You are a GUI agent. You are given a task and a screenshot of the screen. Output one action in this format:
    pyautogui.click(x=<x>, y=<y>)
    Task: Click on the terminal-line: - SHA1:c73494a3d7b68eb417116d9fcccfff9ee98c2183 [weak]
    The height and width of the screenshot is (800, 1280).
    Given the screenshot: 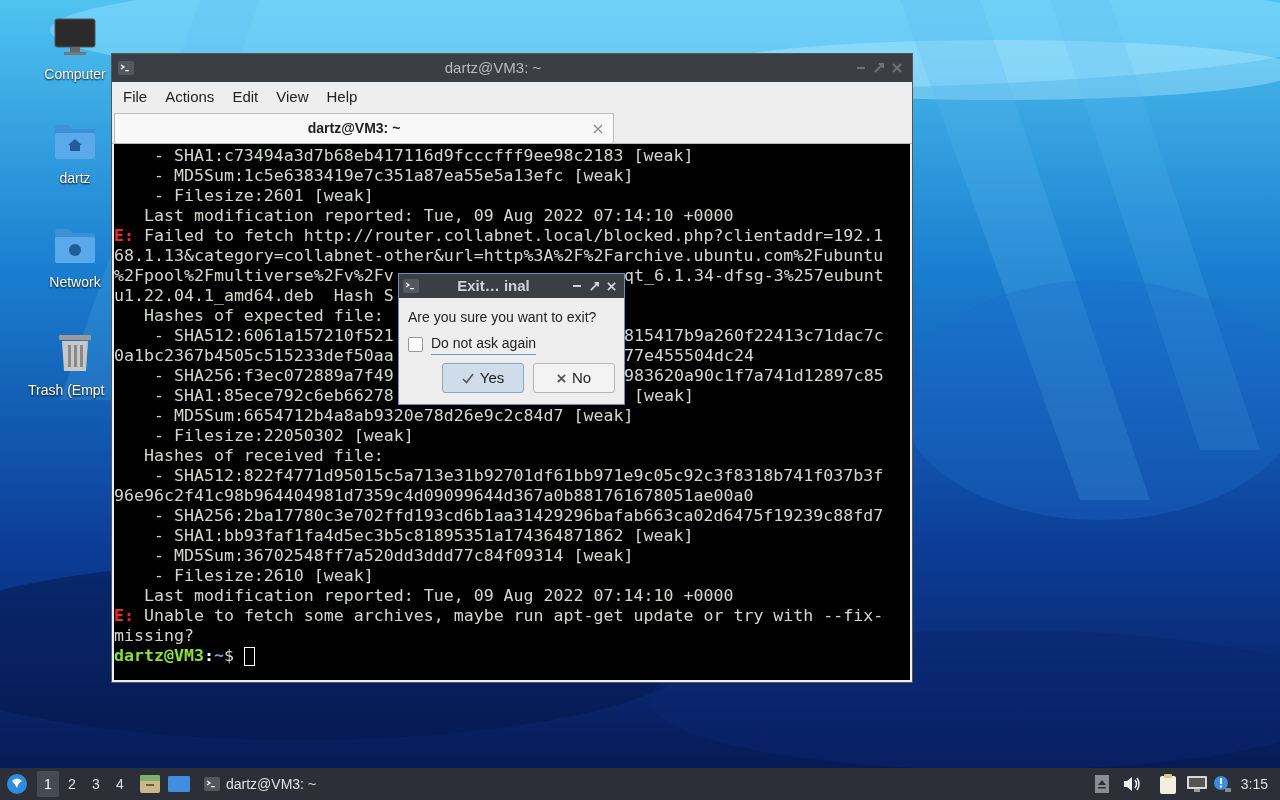 What is the action you would take?
    pyautogui.click(x=423, y=156)
    